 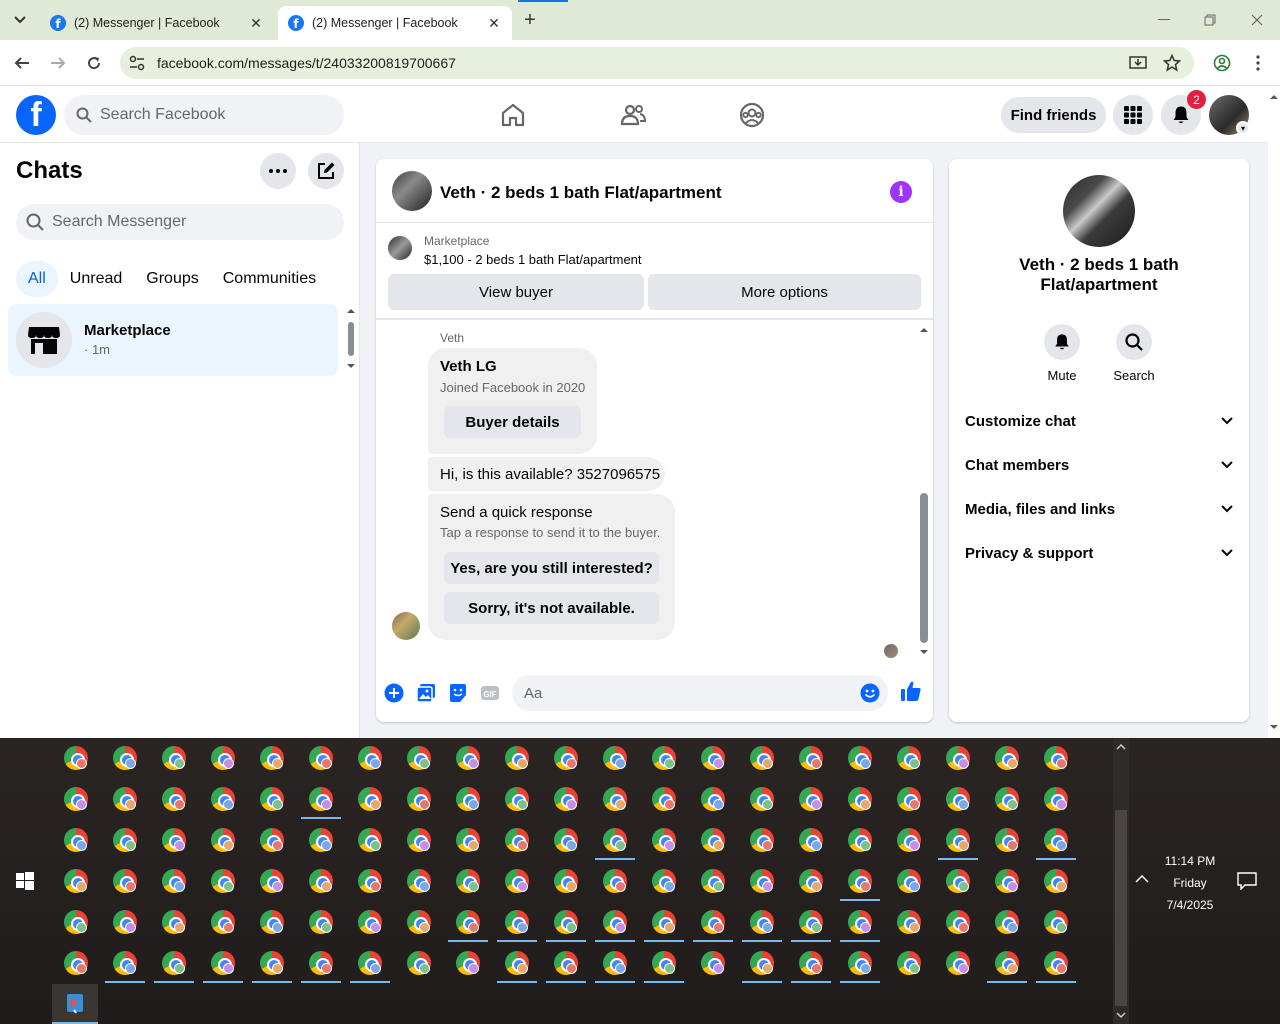 What do you see at coordinates (1222, 63) in the screenshot?
I see `profile-icon` at bounding box center [1222, 63].